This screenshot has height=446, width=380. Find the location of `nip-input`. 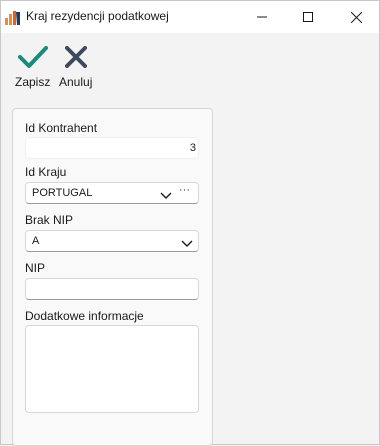

nip-input is located at coordinates (112, 289).